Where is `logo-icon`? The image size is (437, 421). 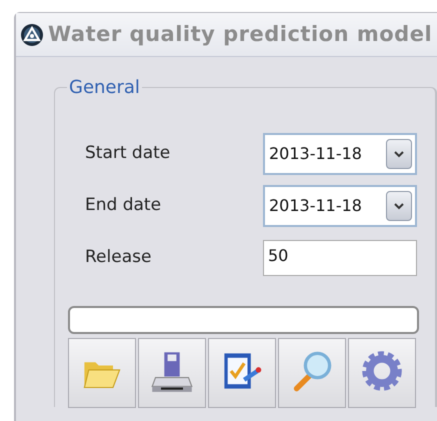
logo-icon is located at coordinates (32, 34).